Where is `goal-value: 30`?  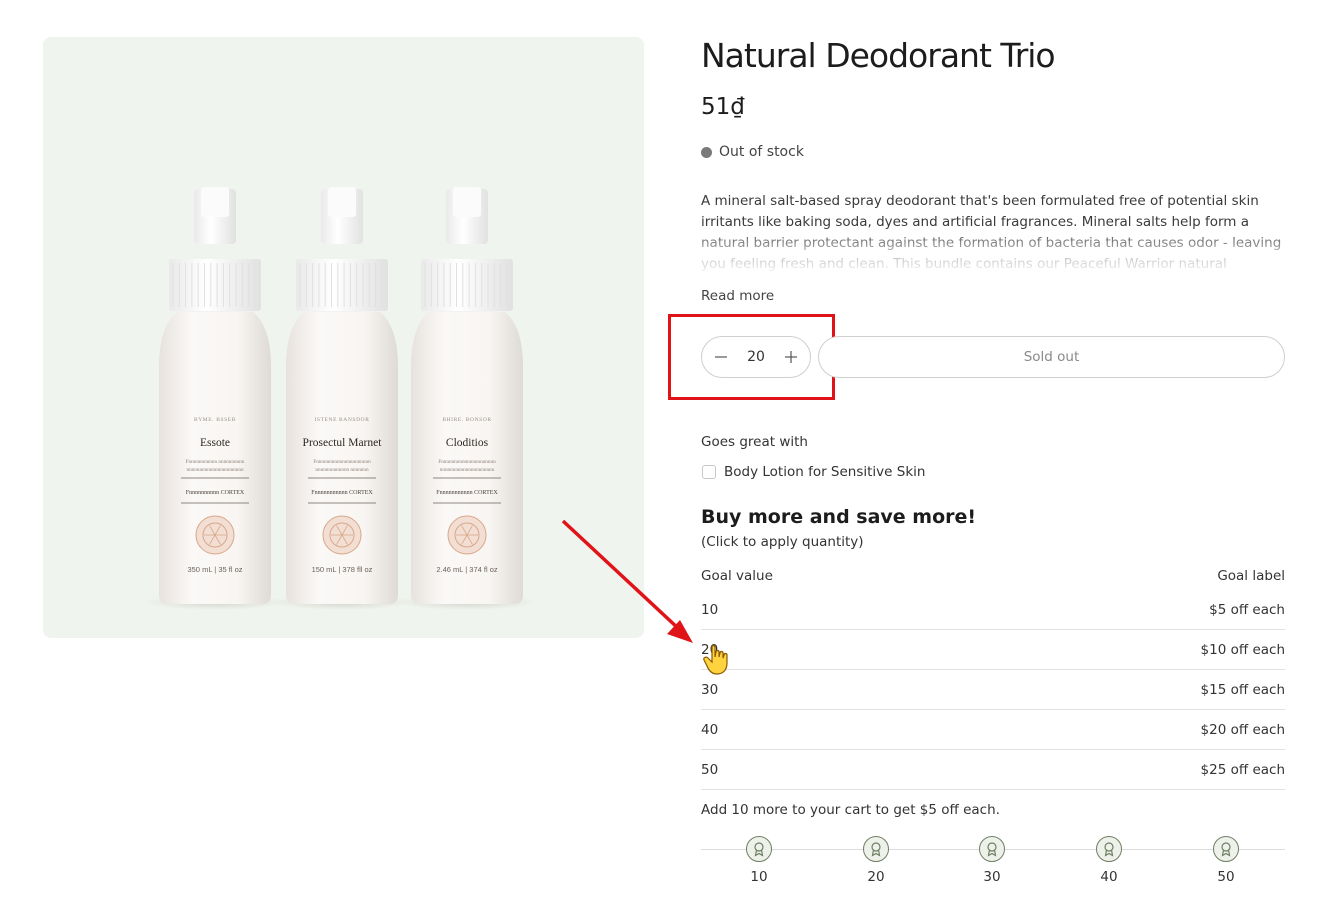
goal-value: 30 is located at coordinates (710, 689).